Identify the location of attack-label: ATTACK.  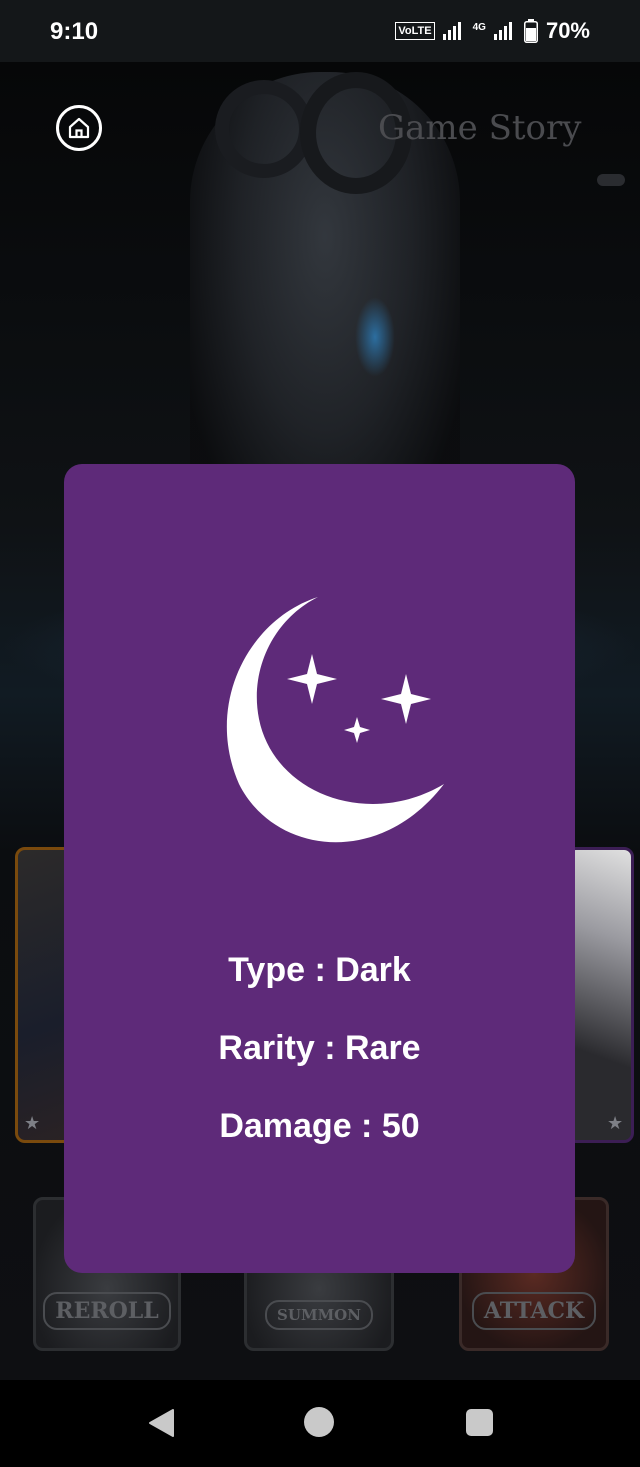
(534, 1311).